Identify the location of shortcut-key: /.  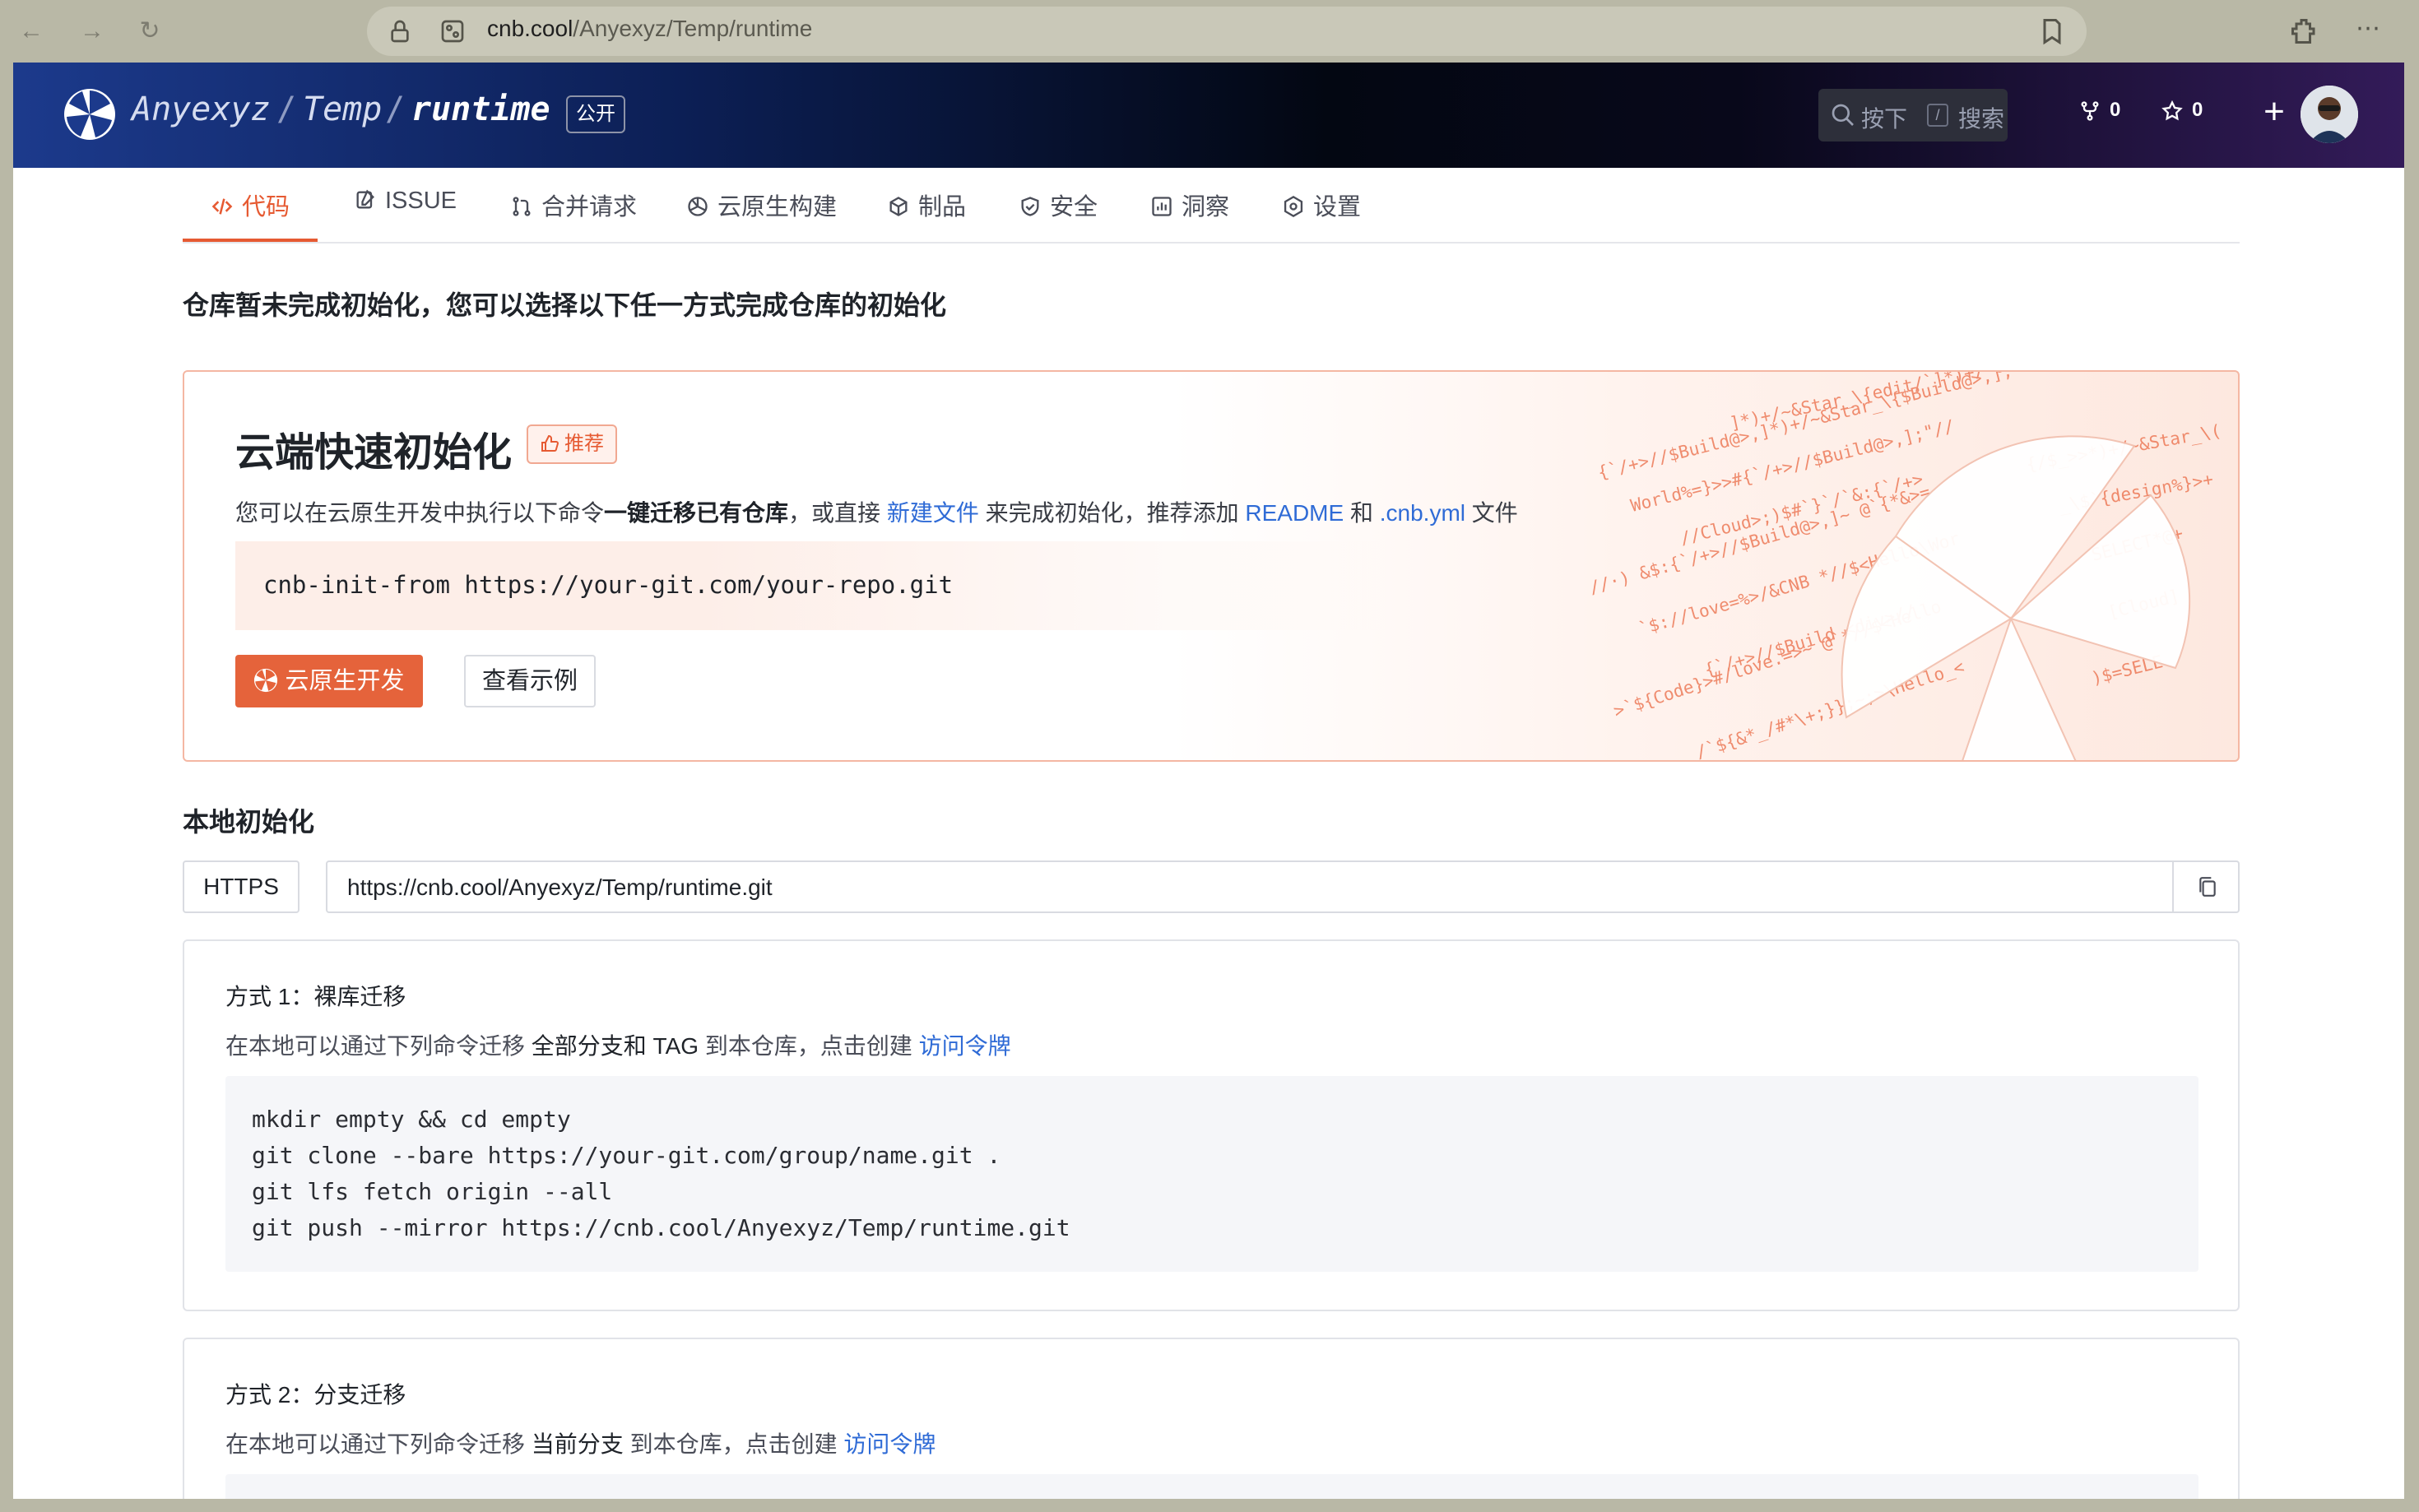
(1937, 115).